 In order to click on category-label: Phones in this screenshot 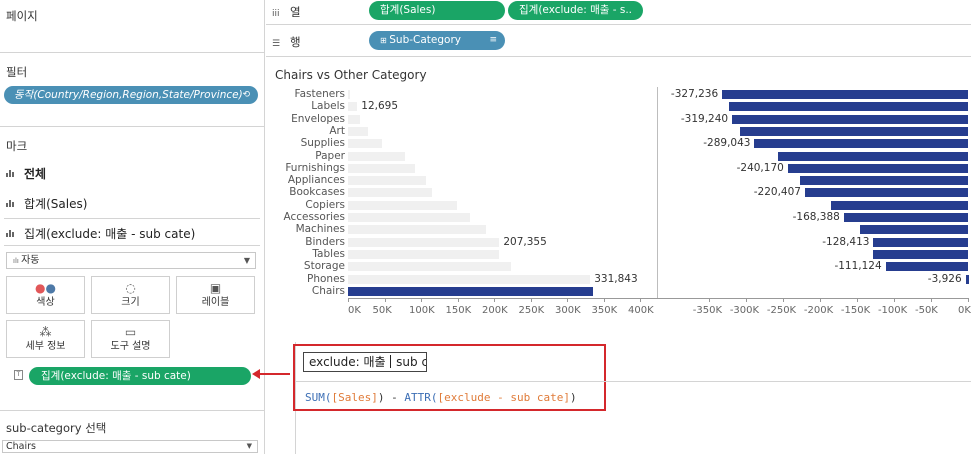, I will do `click(326, 278)`.